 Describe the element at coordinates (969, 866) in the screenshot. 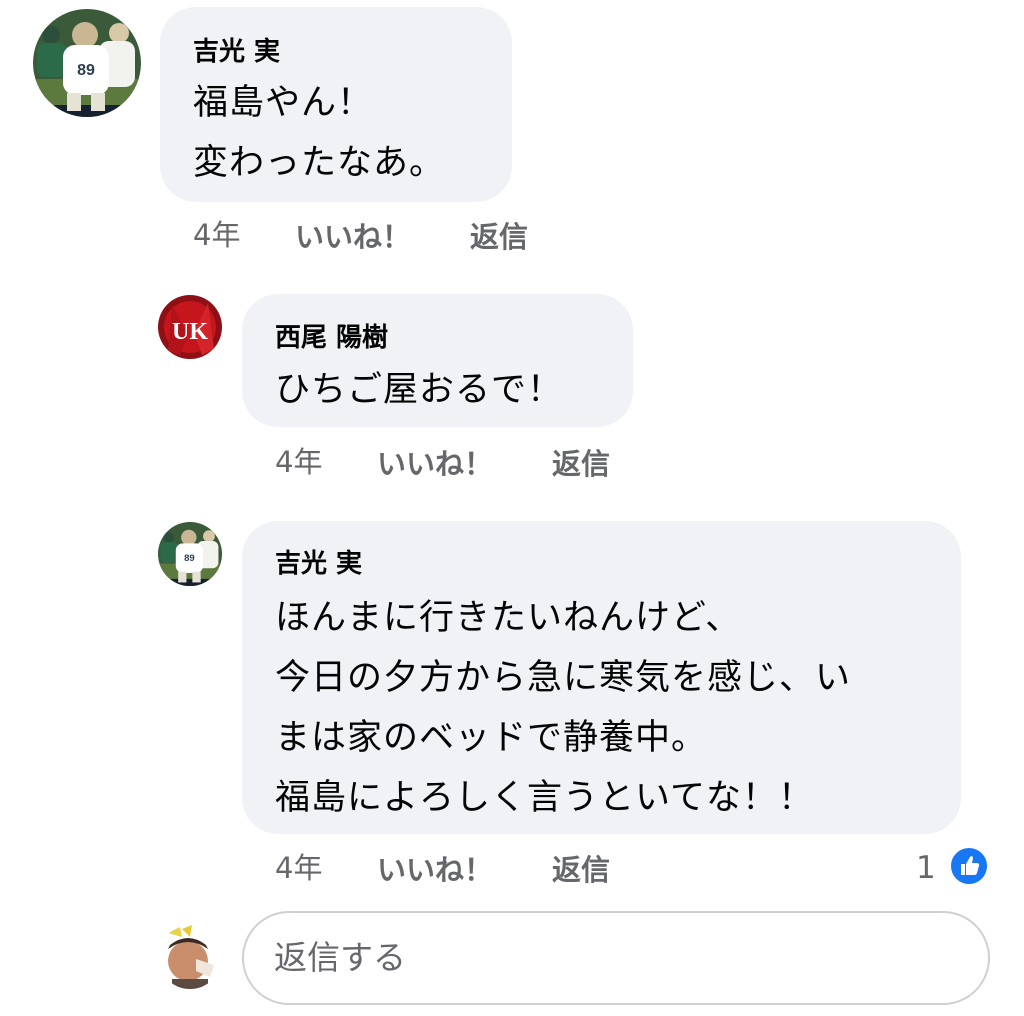

I see `thumbs-up-icon` at that location.